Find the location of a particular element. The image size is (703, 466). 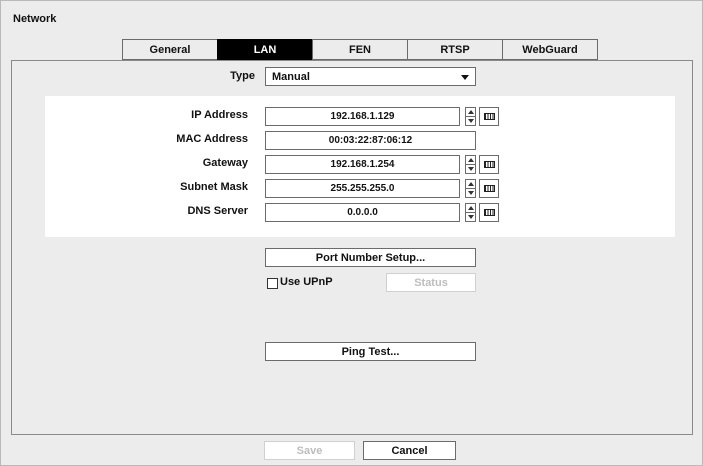

type-label: Type is located at coordinates (242, 76).